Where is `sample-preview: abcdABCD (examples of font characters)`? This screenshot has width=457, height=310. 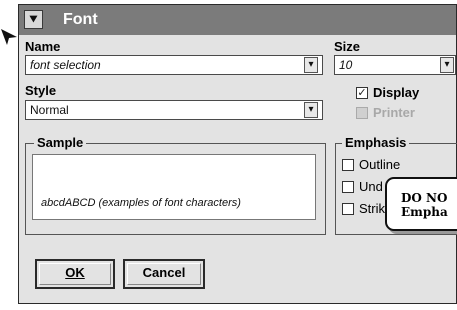 sample-preview: abcdABCD (examples of font characters) is located at coordinates (174, 187).